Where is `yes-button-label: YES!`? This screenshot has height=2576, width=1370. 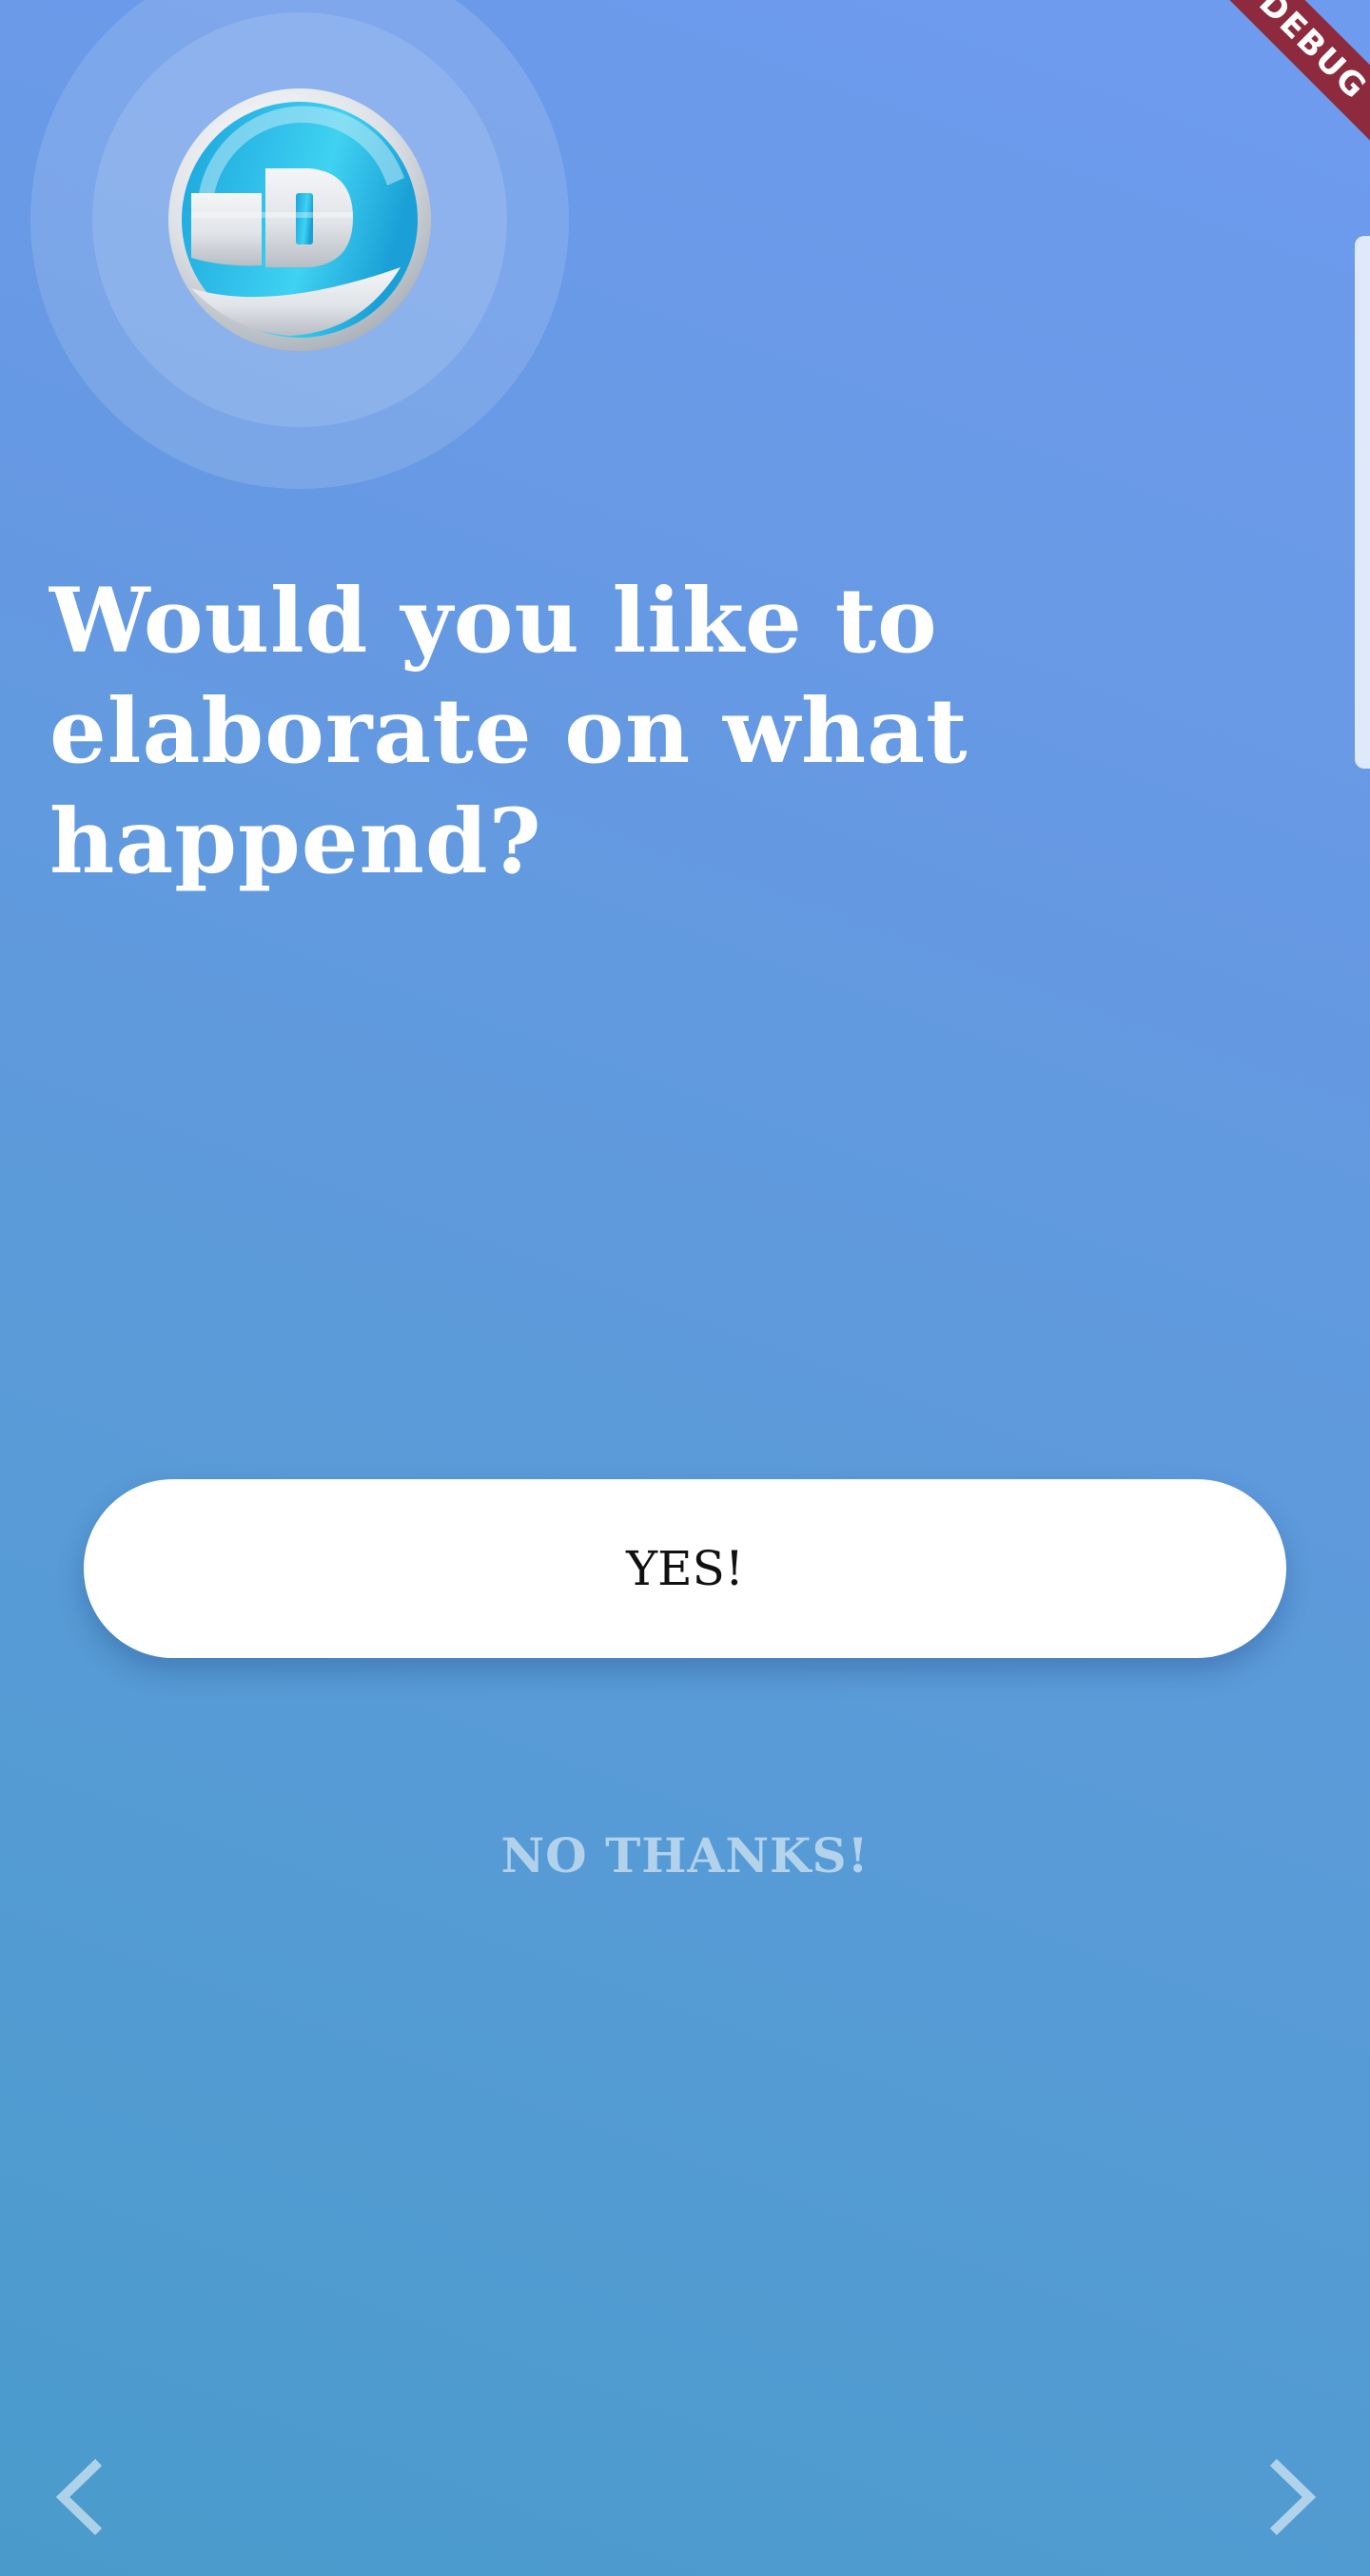
yes-button-label: YES! is located at coordinates (685, 1569).